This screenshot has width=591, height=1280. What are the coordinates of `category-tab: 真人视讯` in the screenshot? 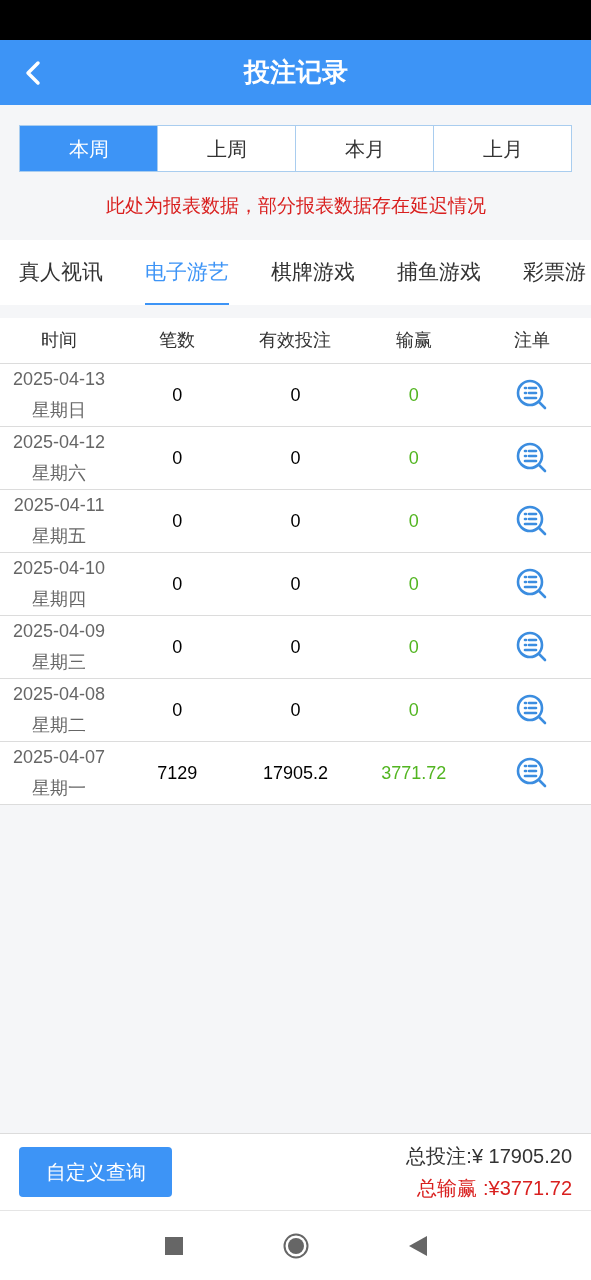 It's located at (61, 272).